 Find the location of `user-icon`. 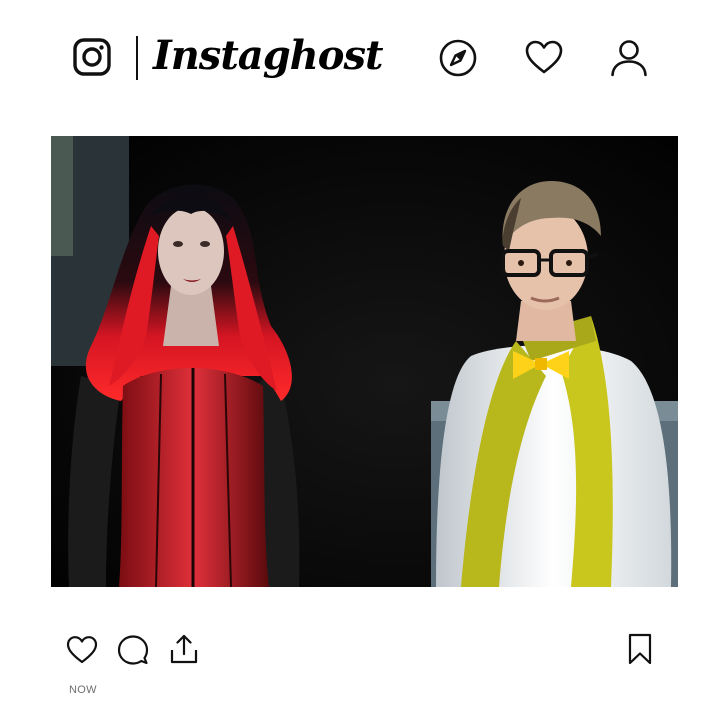

user-icon is located at coordinates (629, 58).